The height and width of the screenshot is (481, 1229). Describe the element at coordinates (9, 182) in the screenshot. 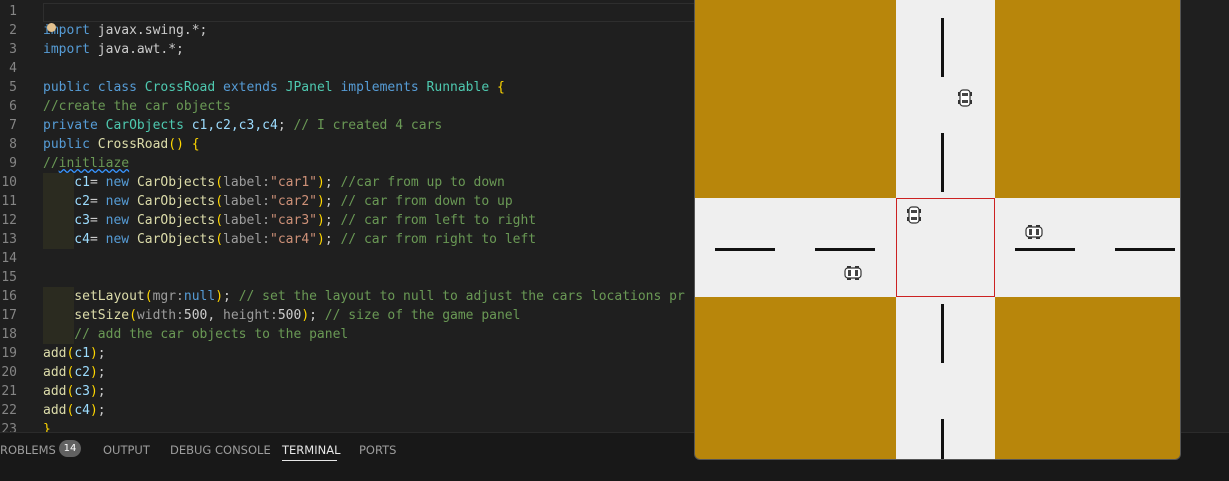

I see `line-number: 10` at that location.